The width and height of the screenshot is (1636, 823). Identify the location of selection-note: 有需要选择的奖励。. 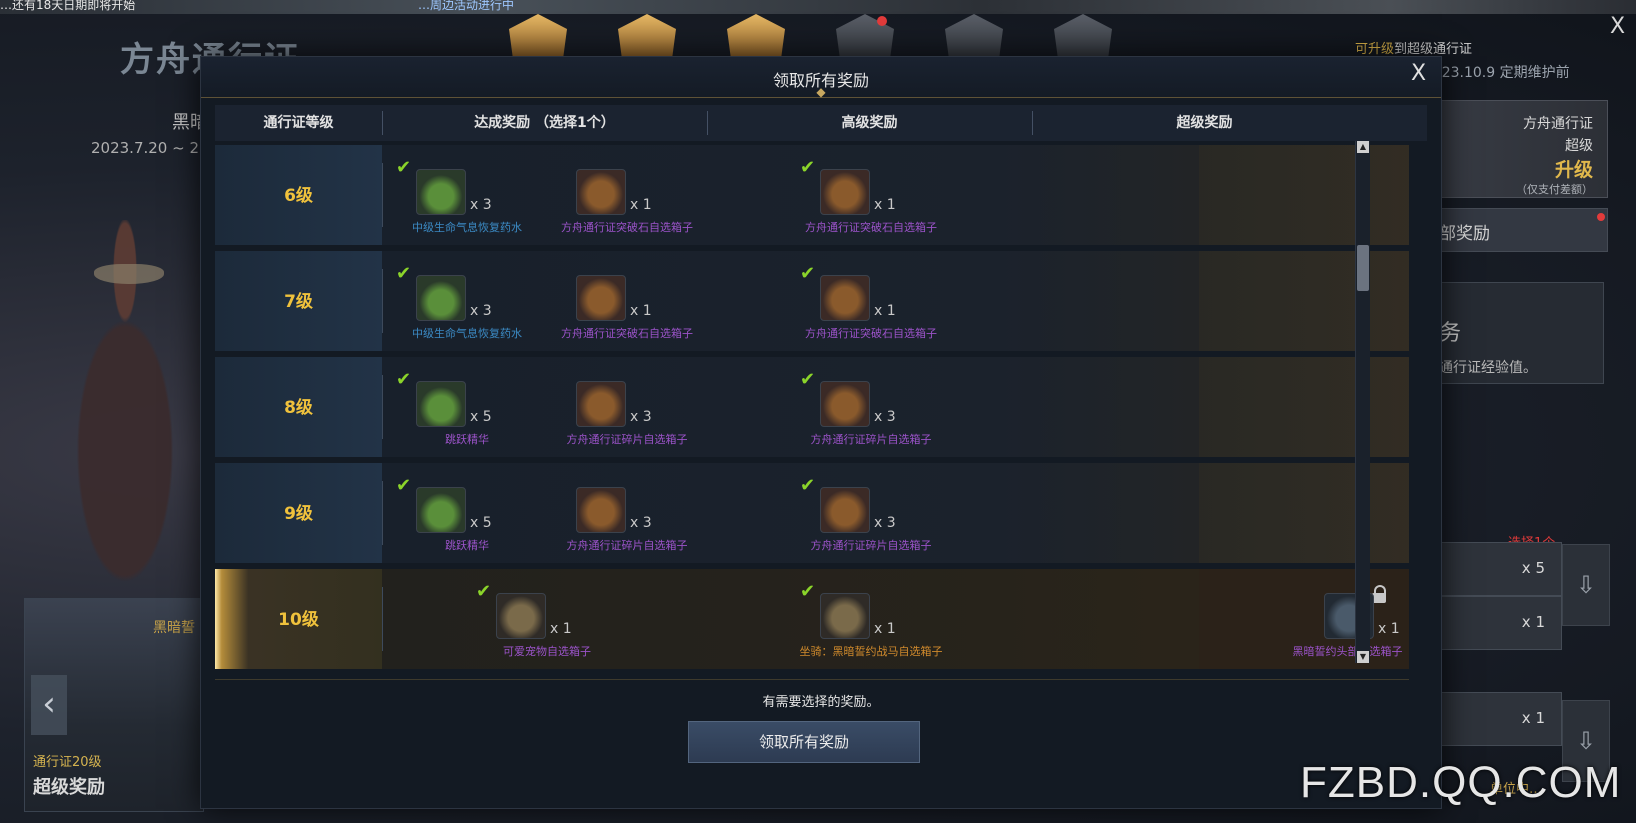
(821, 702).